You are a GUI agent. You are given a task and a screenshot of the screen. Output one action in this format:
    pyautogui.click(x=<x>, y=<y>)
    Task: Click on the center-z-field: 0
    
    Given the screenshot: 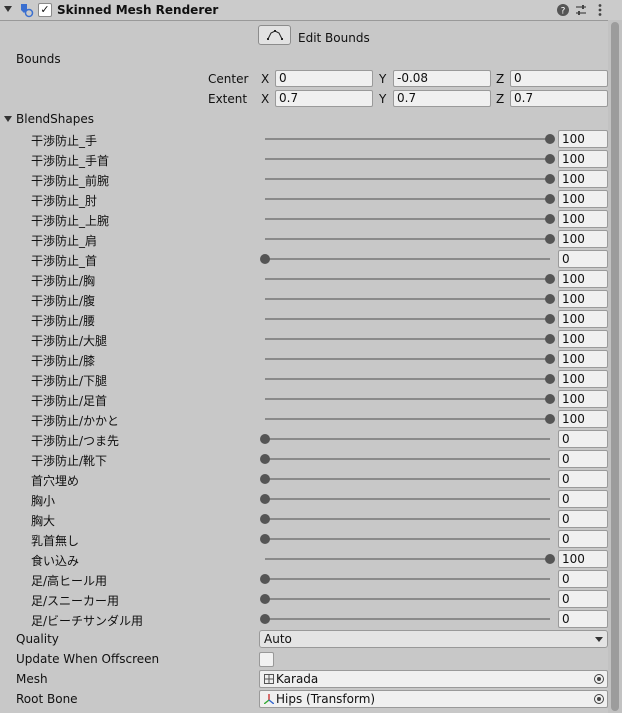 What is the action you would take?
    pyautogui.click(x=559, y=78)
    